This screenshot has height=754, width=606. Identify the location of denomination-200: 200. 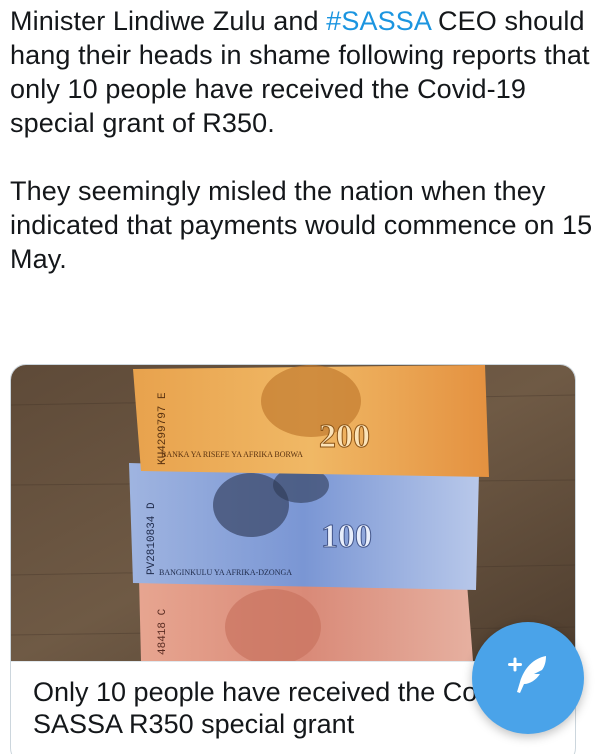
(344, 436).